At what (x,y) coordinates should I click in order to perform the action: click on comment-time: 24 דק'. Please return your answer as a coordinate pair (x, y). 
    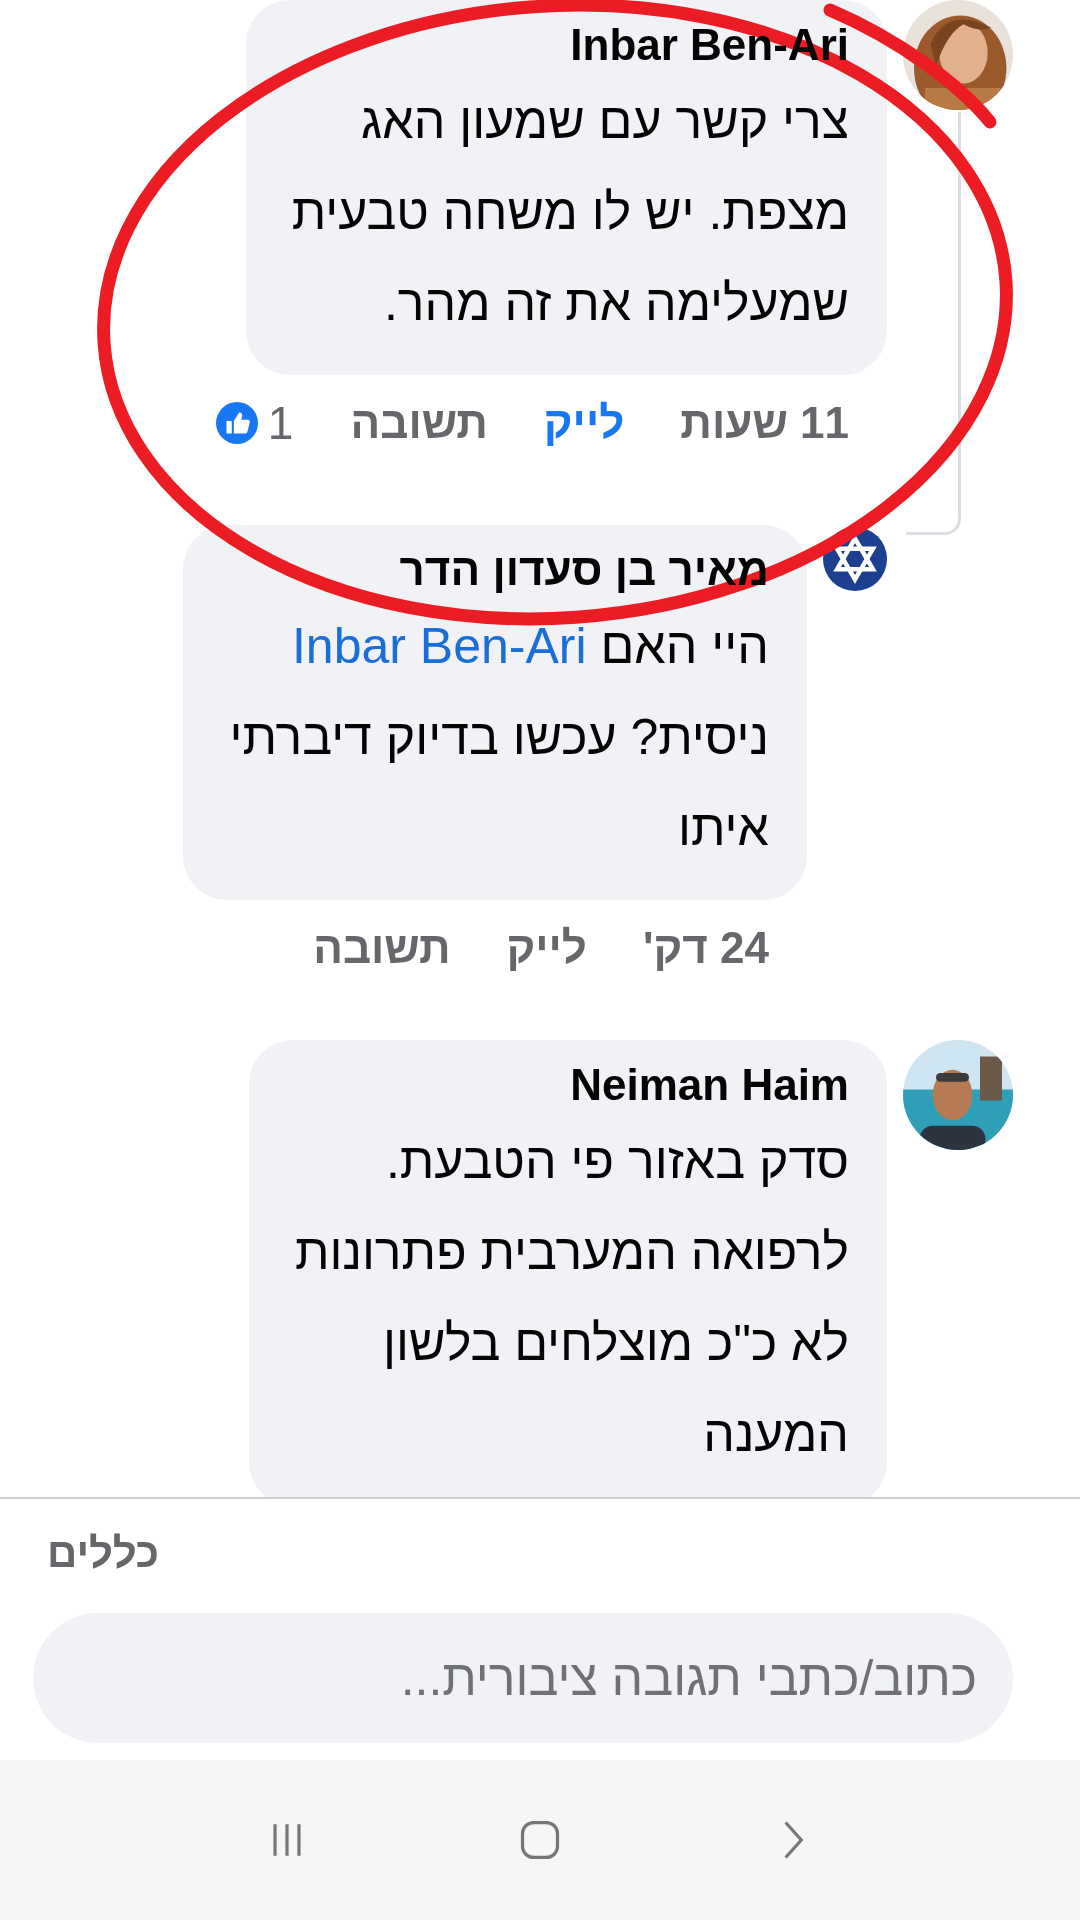
    Looking at the image, I should click on (705, 948).